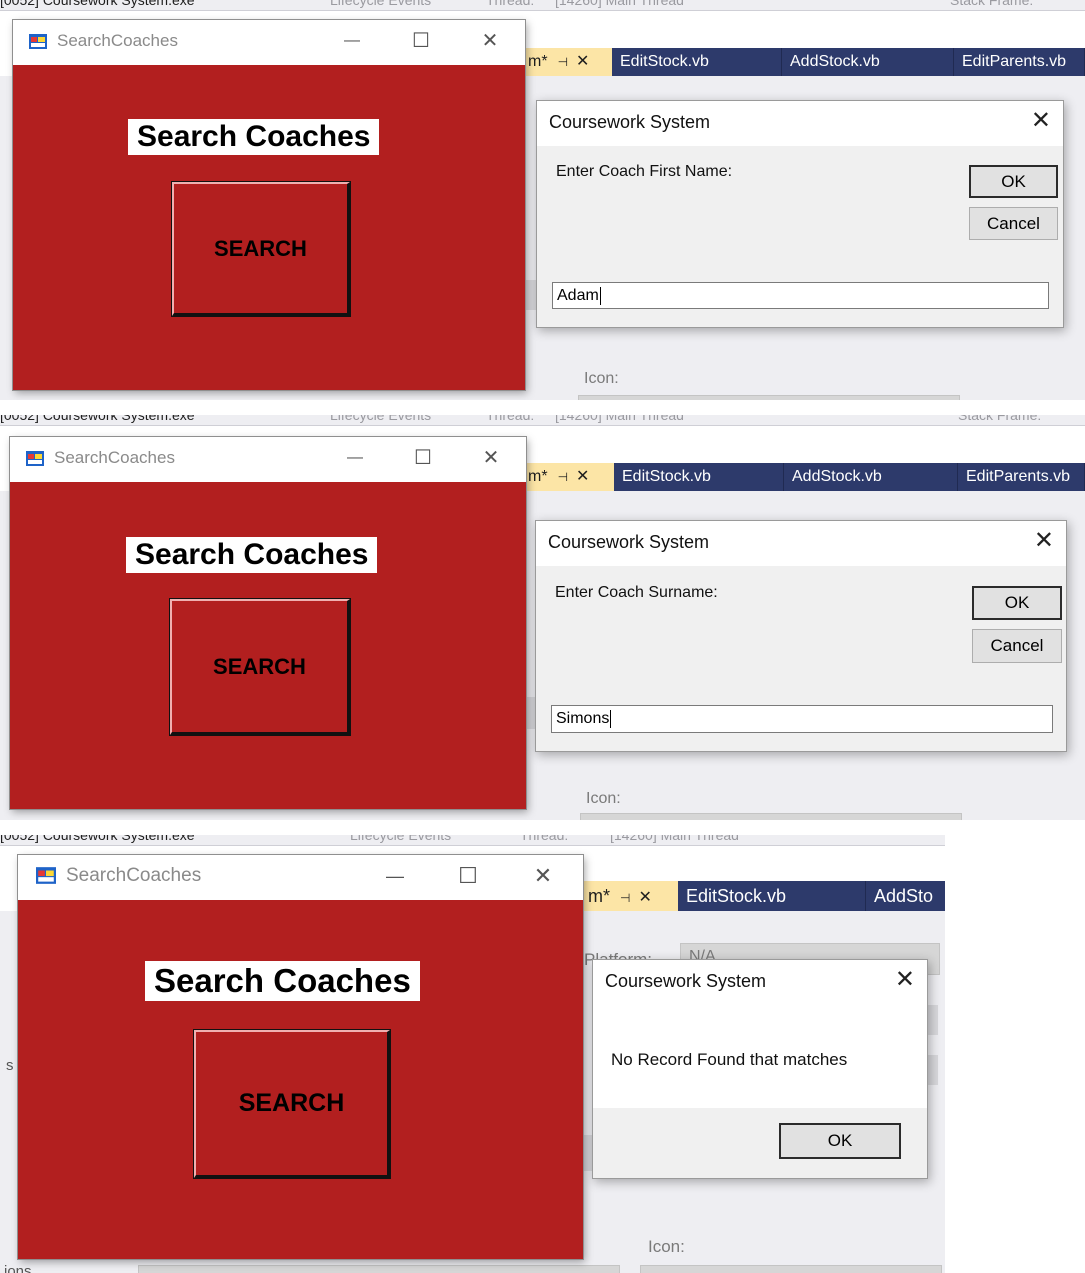 The width and height of the screenshot is (1085, 1273). Describe the element at coordinates (729, 1059) in the screenshot. I see `message-text: No Record Found that matches` at that location.